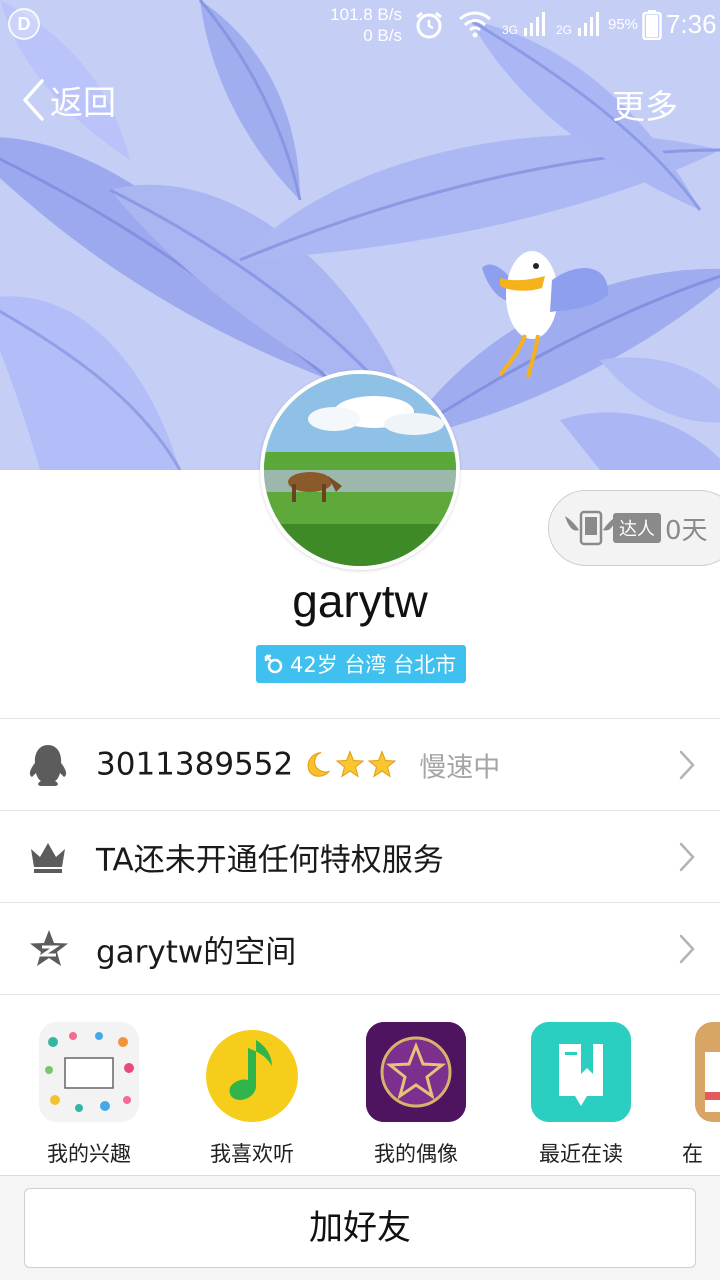  I want to click on crown-icon, so click(48, 857).